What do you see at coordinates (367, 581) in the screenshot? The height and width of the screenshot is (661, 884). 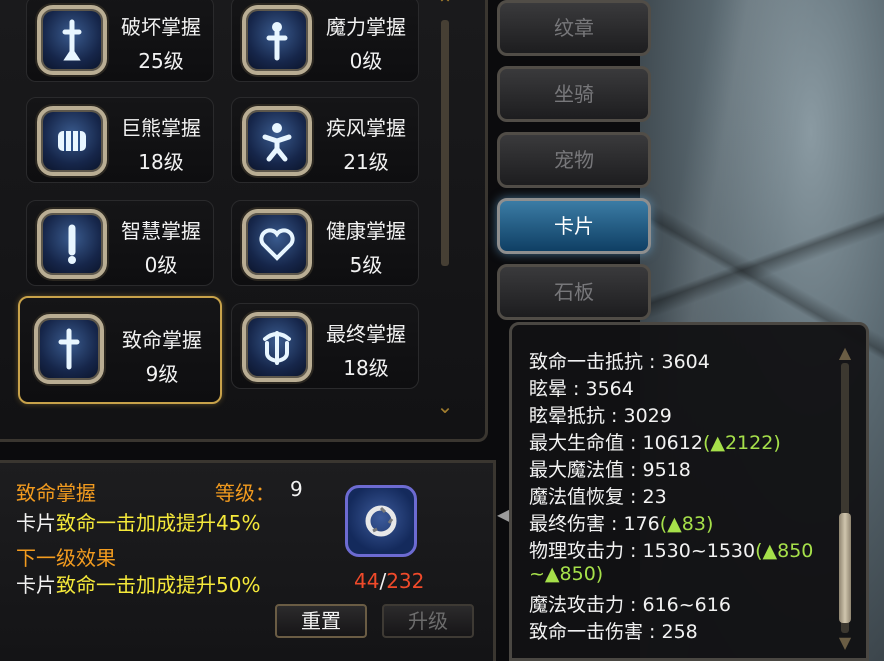 I see `progress-current: 44` at bounding box center [367, 581].